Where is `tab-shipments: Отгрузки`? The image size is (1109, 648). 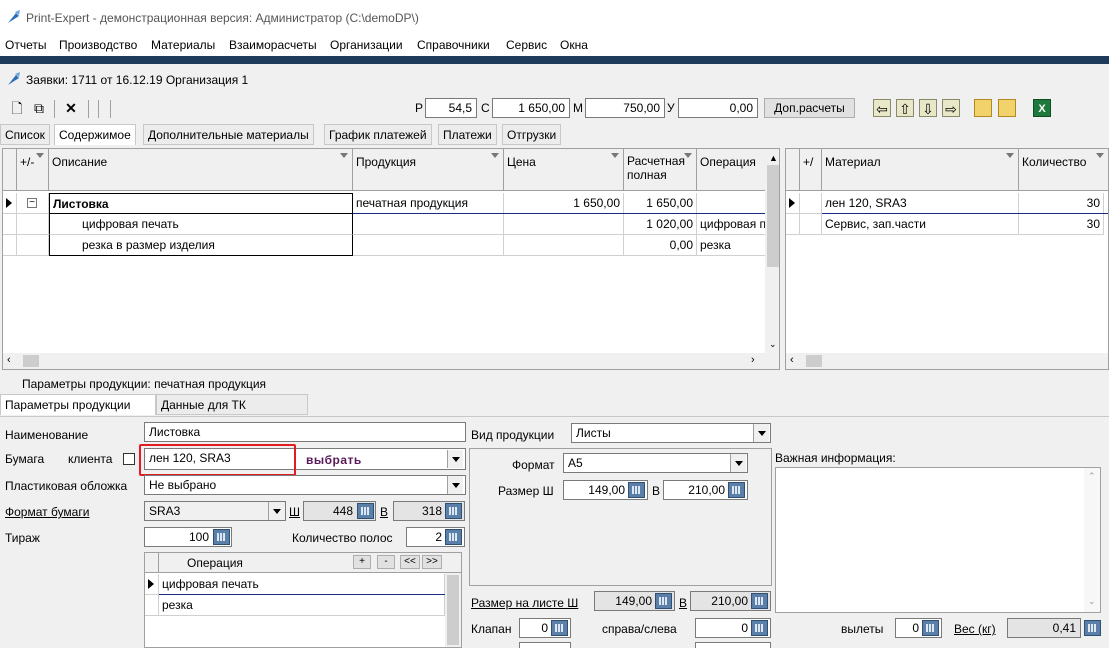
tab-shipments: Отгрузки is located at coordinates (532, 134).